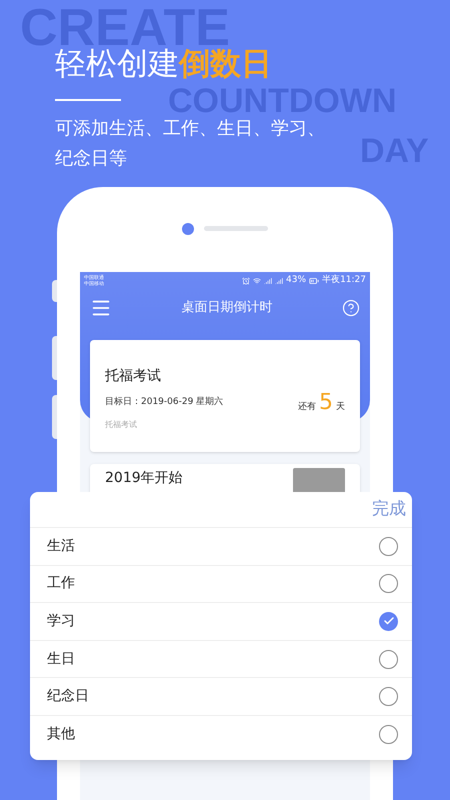  Describe the element at coordinates (351, 308) in the screenshot. I see `help-icon` at that location.